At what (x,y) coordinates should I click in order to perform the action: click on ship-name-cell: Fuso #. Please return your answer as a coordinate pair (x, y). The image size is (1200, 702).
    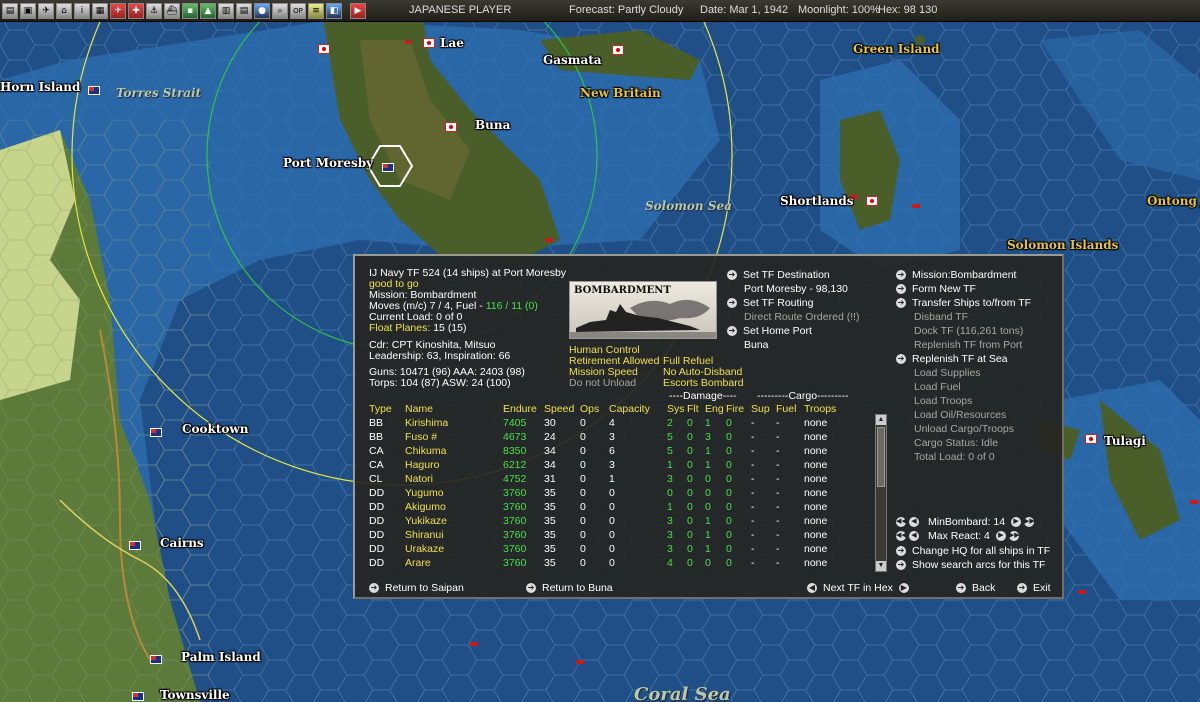
    Looking at the image, I should click on (454, 437).